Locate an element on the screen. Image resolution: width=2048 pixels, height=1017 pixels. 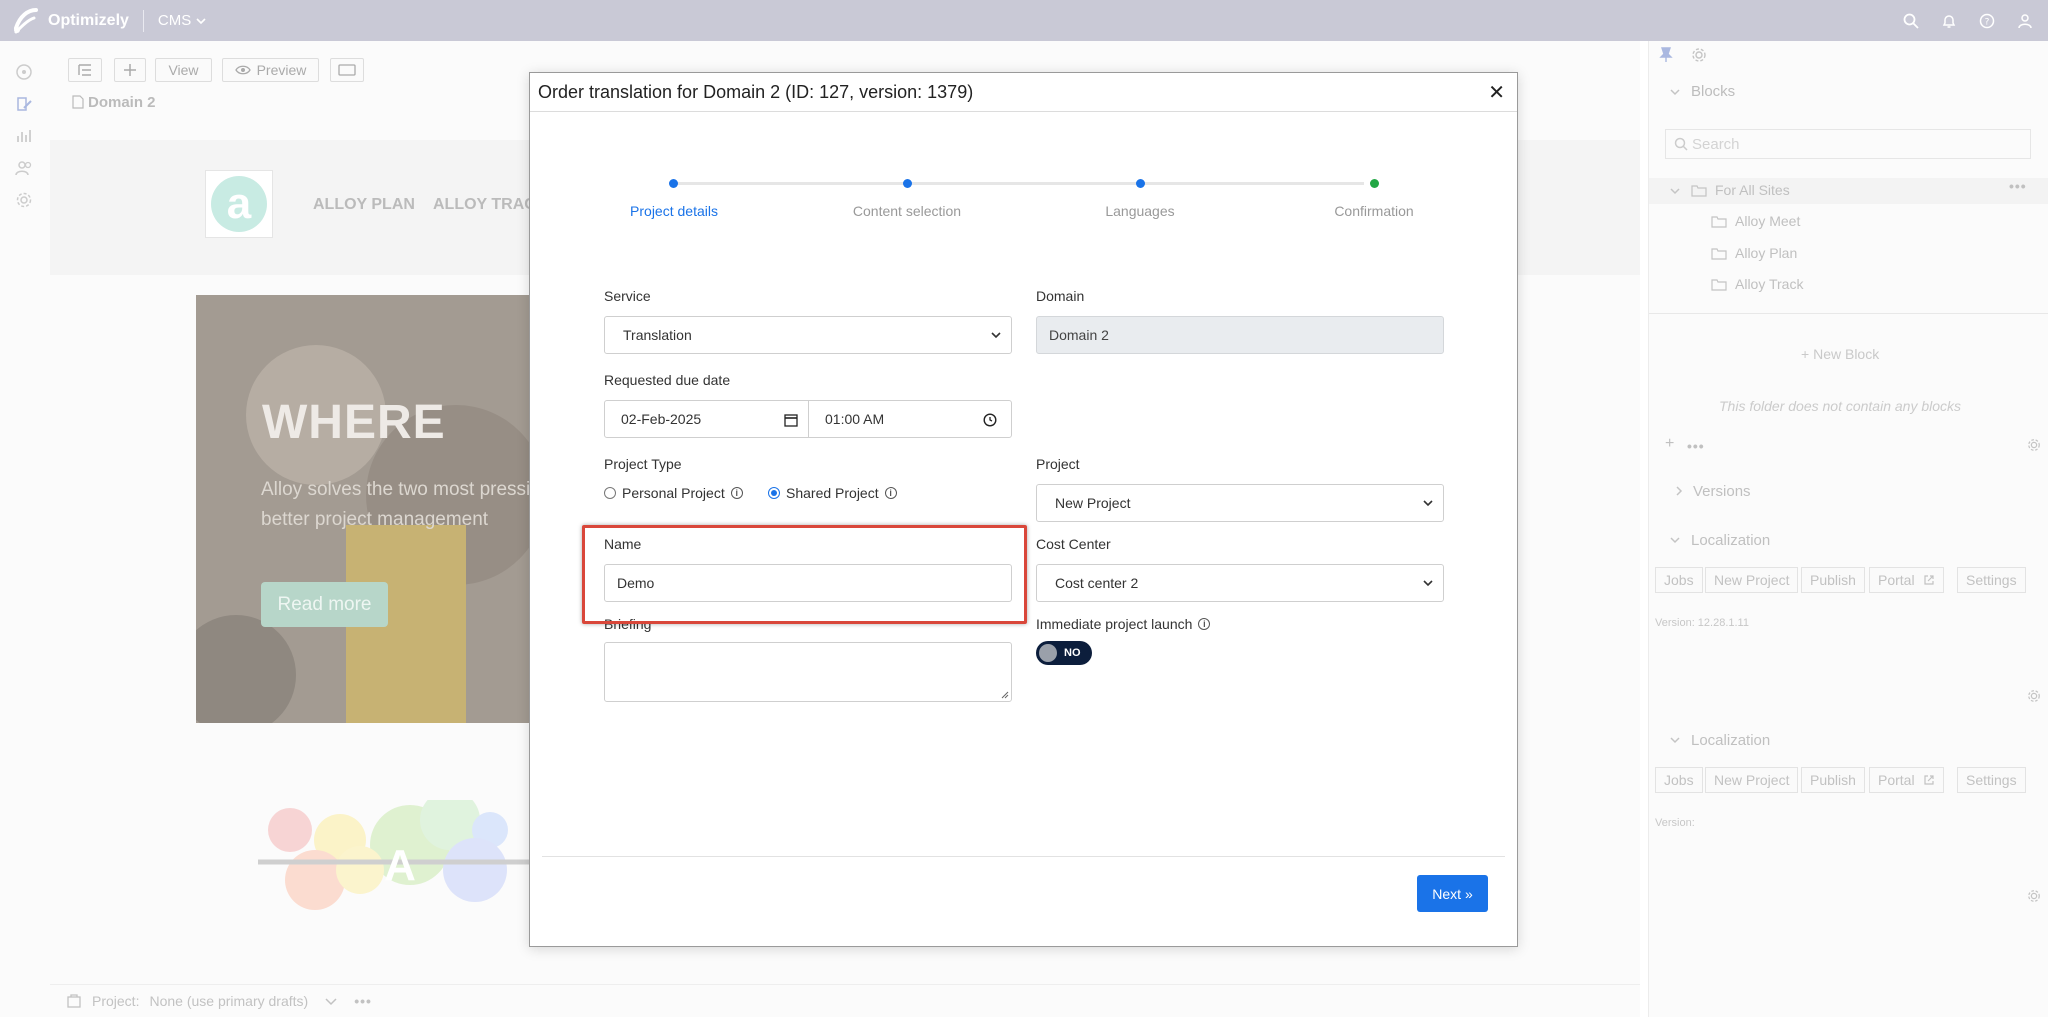
calendar-icon is located at coordinates (791, 420).